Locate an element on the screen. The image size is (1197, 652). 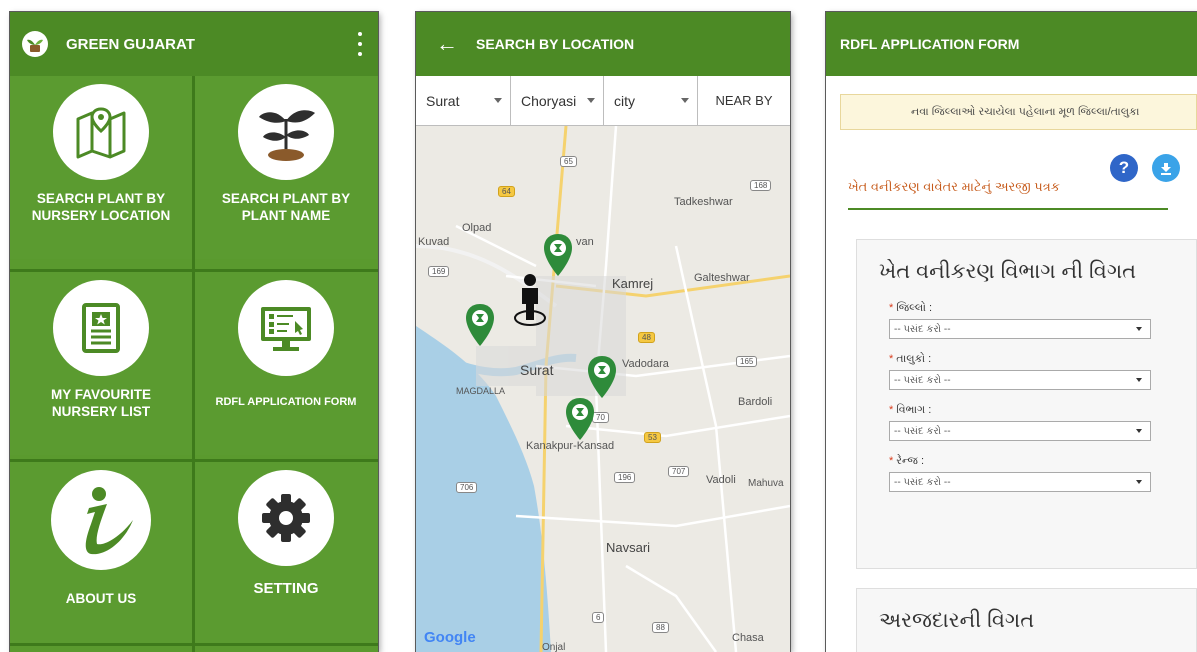
map-label: Tadkeshwar is located at coordinates (703, 202).